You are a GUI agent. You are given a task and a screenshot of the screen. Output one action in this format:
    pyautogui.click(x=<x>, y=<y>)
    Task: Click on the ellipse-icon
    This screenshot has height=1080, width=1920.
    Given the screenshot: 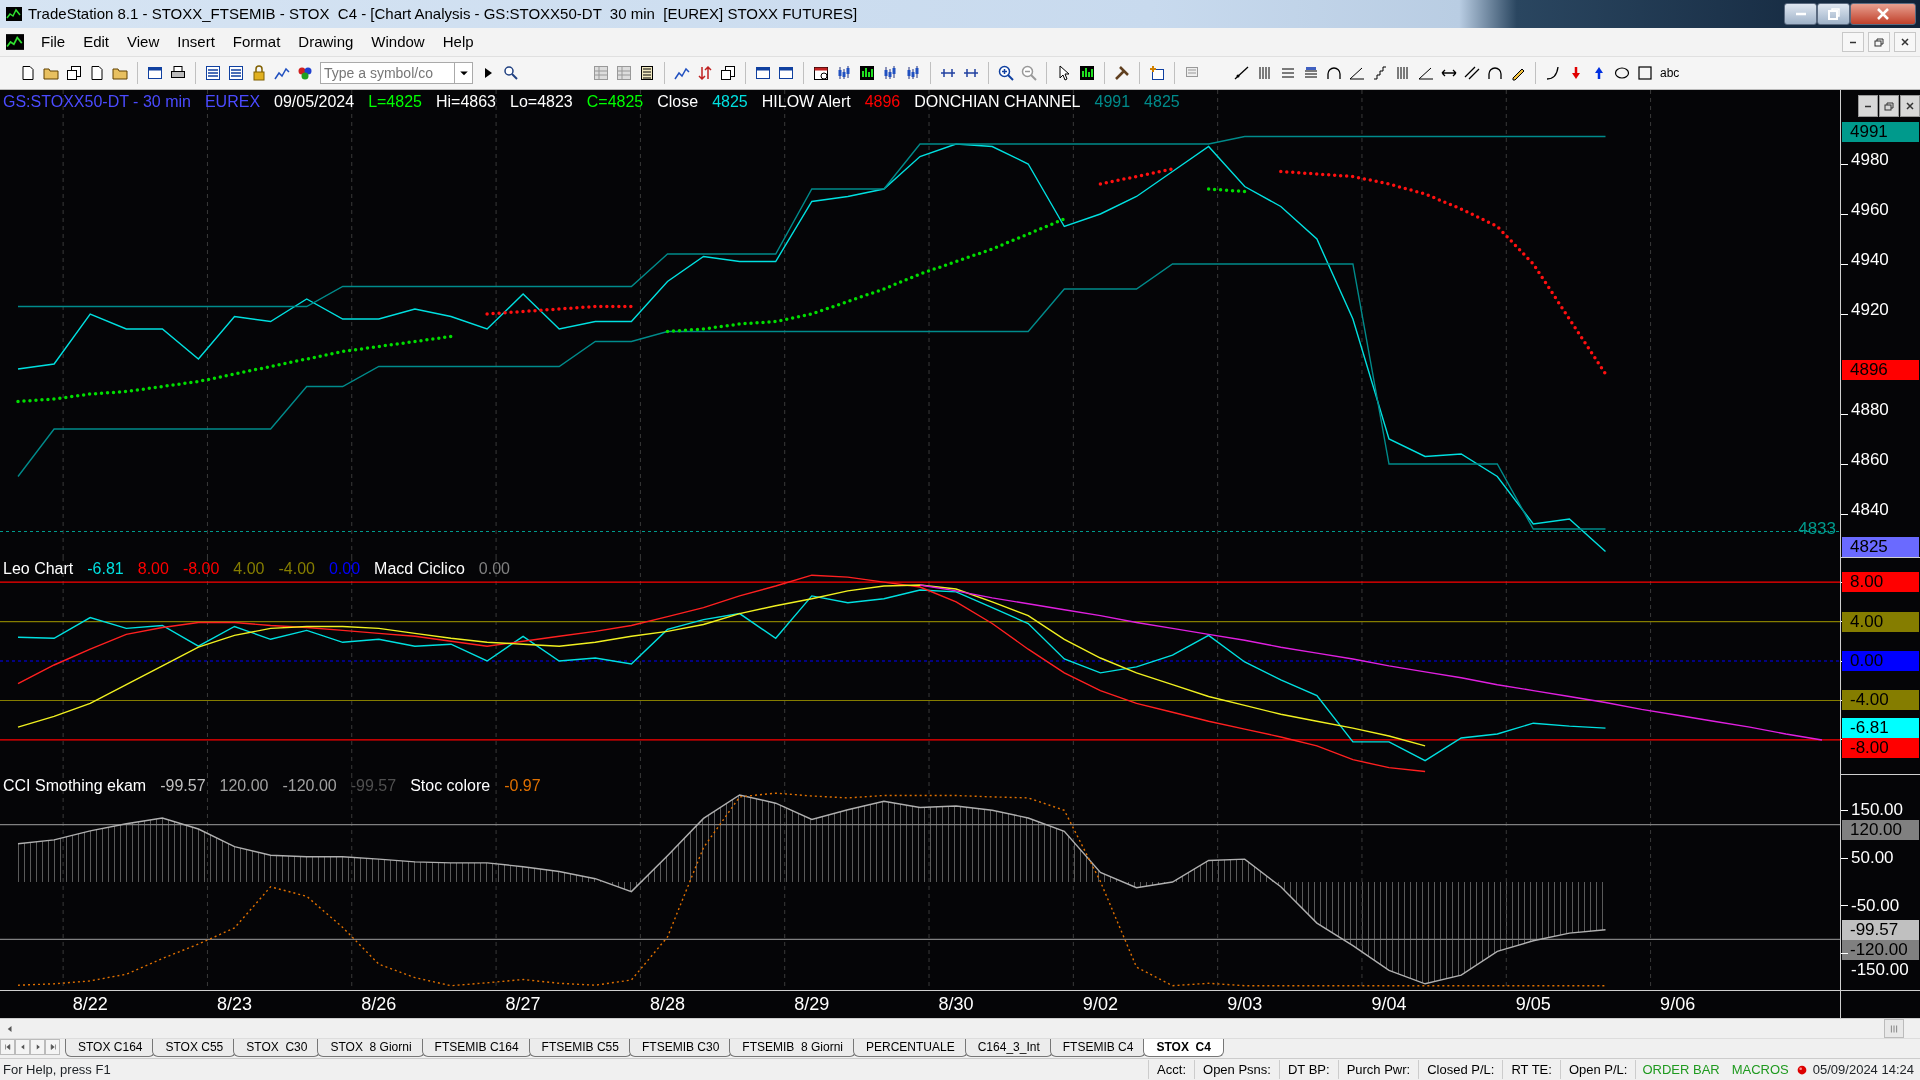 What is the action you would take?
    pyautogui.click(x=1622, y=73)
    